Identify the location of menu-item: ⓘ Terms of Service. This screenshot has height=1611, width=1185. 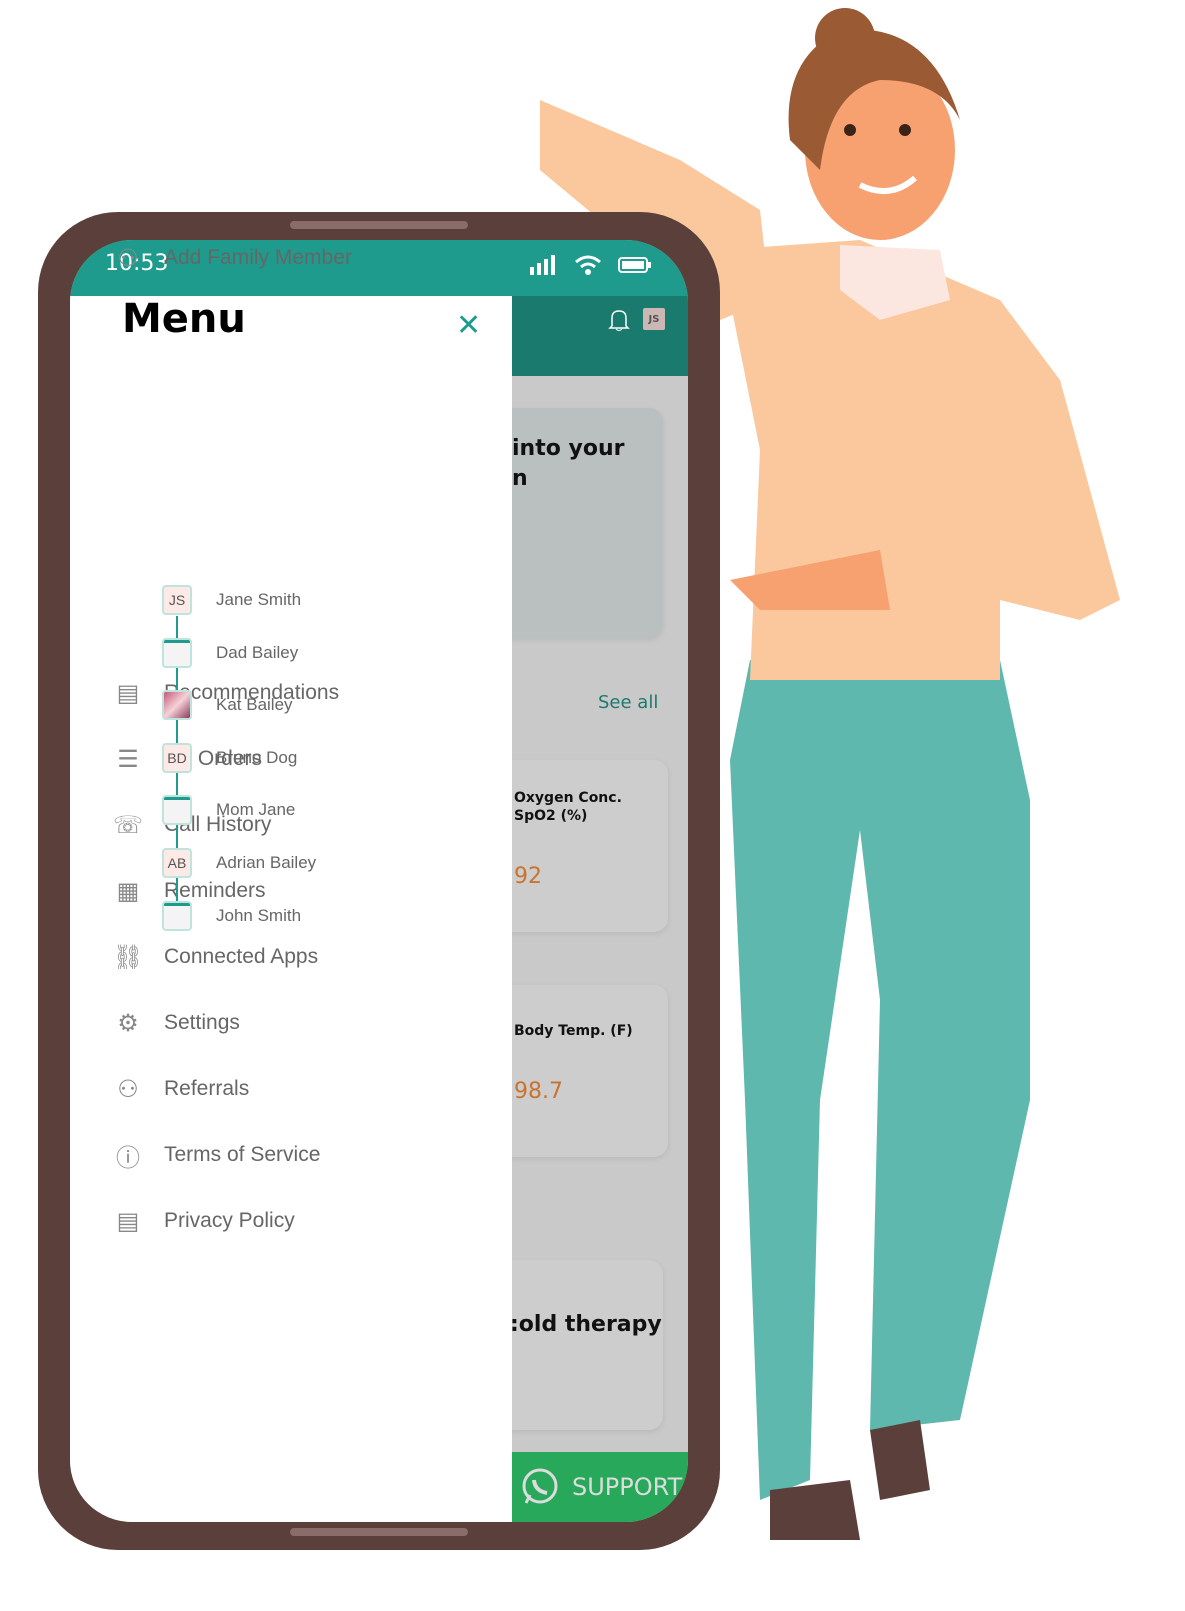
(217, 1156).